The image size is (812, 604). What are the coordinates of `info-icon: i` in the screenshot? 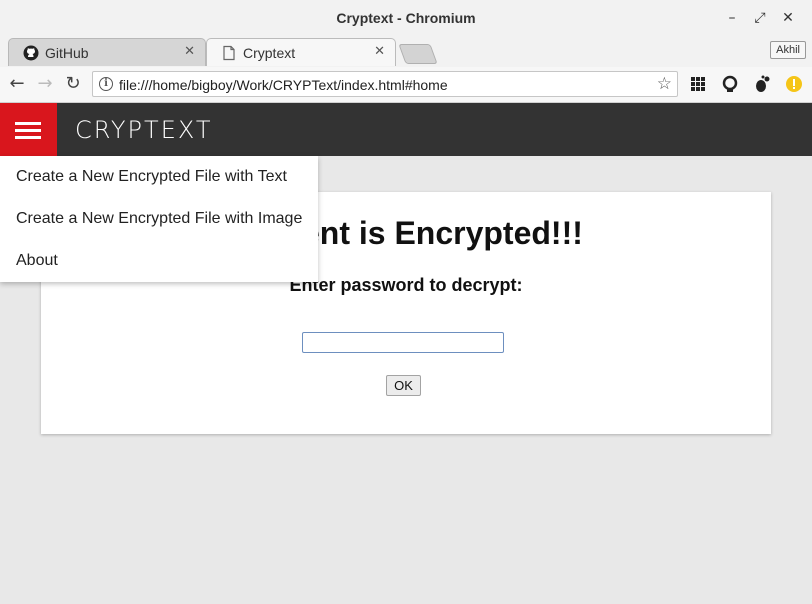 It's located at (106, 84).